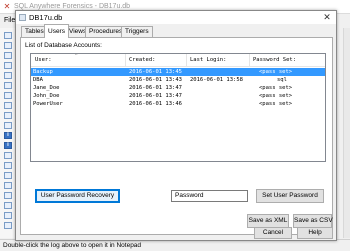 Image resolution: width=350 pixels, height=251 pixels. What do you see at coordinates (137, 31) in the screenshot?
I see `tab-triggers: Triggers` at bounding box center [137, 31].